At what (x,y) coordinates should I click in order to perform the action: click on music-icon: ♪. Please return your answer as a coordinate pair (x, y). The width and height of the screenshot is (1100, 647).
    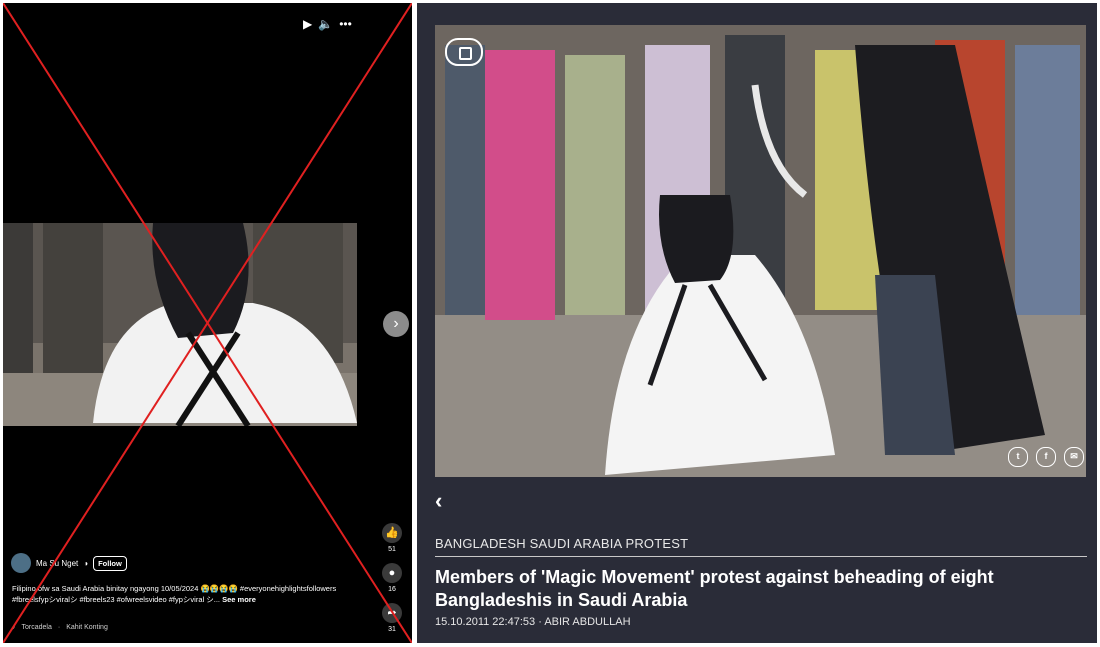
    Looking at the image, I should click on (14, 627).